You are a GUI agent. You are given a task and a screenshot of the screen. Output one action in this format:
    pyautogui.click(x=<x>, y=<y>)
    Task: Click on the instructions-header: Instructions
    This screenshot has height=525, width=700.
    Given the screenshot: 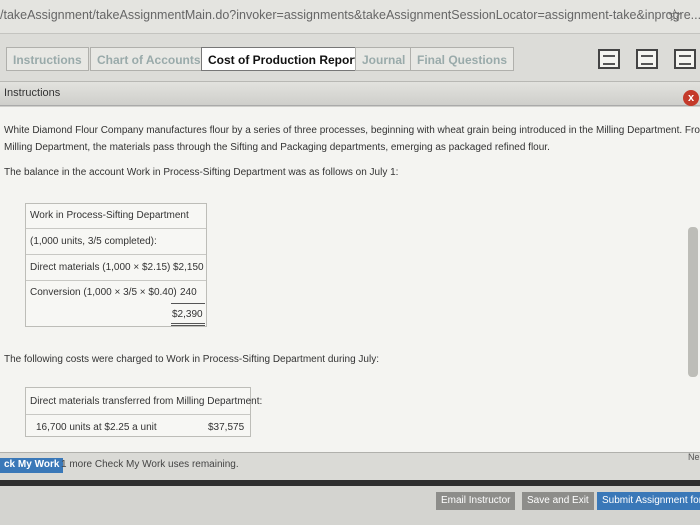 What is the action you would take?
    pyautogui.click(x=350, y=94)
    